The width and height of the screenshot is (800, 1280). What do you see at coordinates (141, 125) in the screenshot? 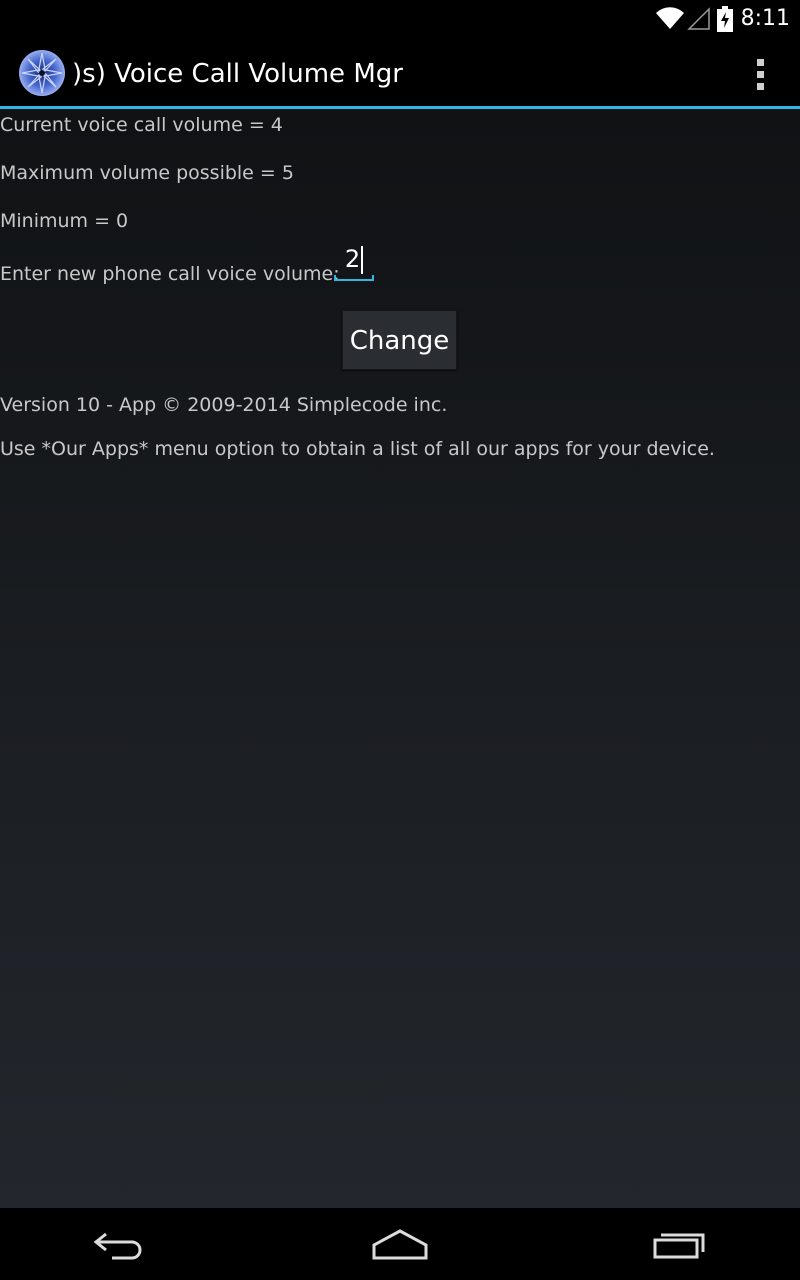
I see `current-volume-text: Current voice call volume = 4` at bounding box center [141, 125].